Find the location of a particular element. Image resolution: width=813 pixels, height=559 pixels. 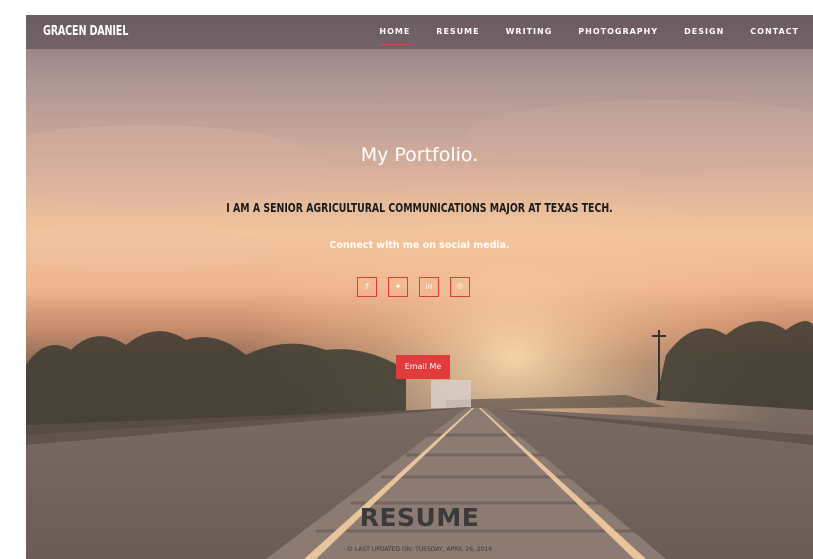

nav-item-writing: WRITING is located at coordinates (529, 32).